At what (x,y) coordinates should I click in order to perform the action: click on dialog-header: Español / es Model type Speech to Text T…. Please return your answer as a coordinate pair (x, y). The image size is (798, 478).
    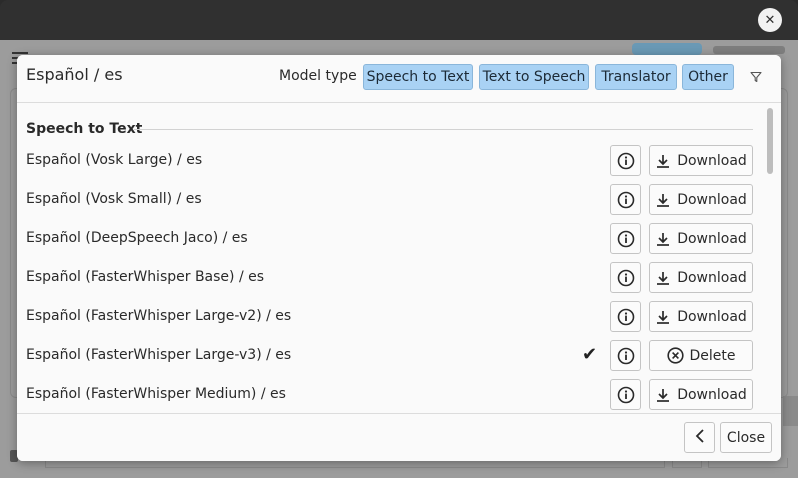
    Looking at the image, I should click on (399, 79).